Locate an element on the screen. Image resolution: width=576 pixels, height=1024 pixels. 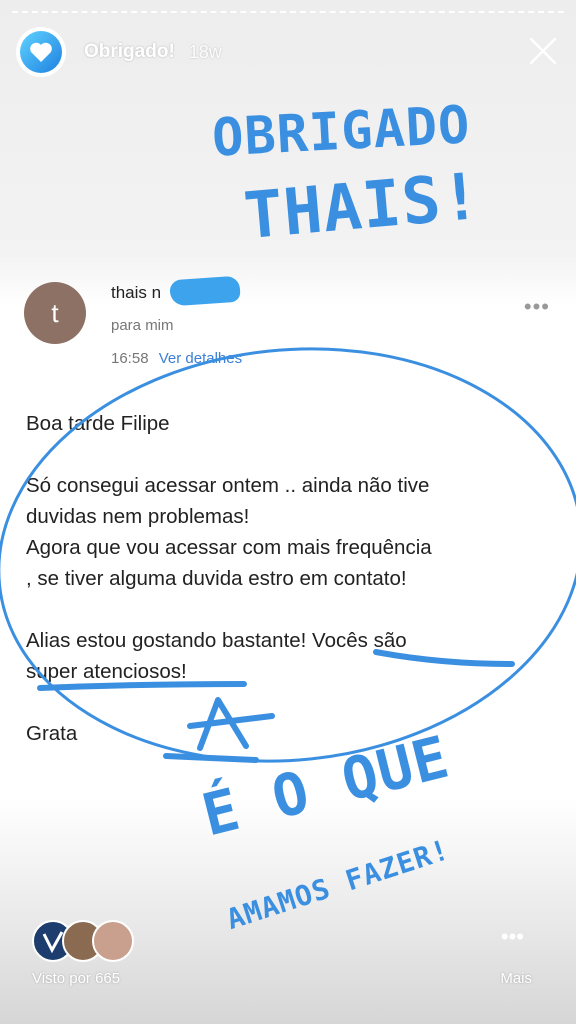
story-avatar is located at coordinates (41, 52).